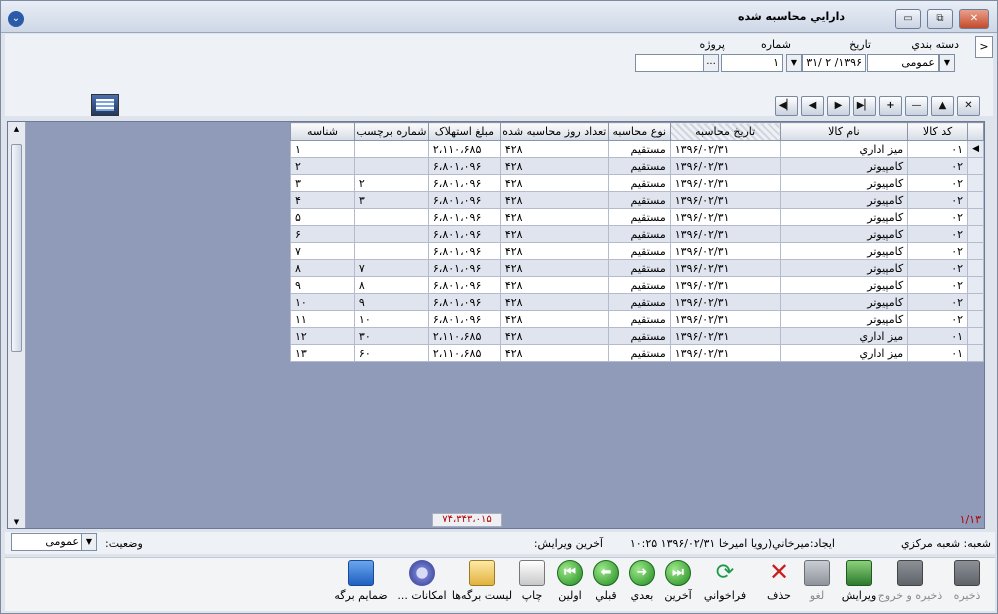  Describe the element at coordinates (391, 285) in the screenshot. I see `cell-label-no: ۸` at that location.